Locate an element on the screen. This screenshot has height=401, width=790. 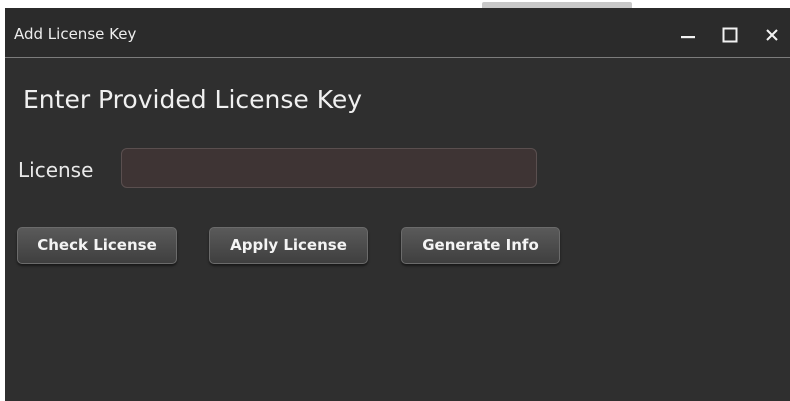
page-heading: Enter Provided License Key is located at coordinates (193, 99).